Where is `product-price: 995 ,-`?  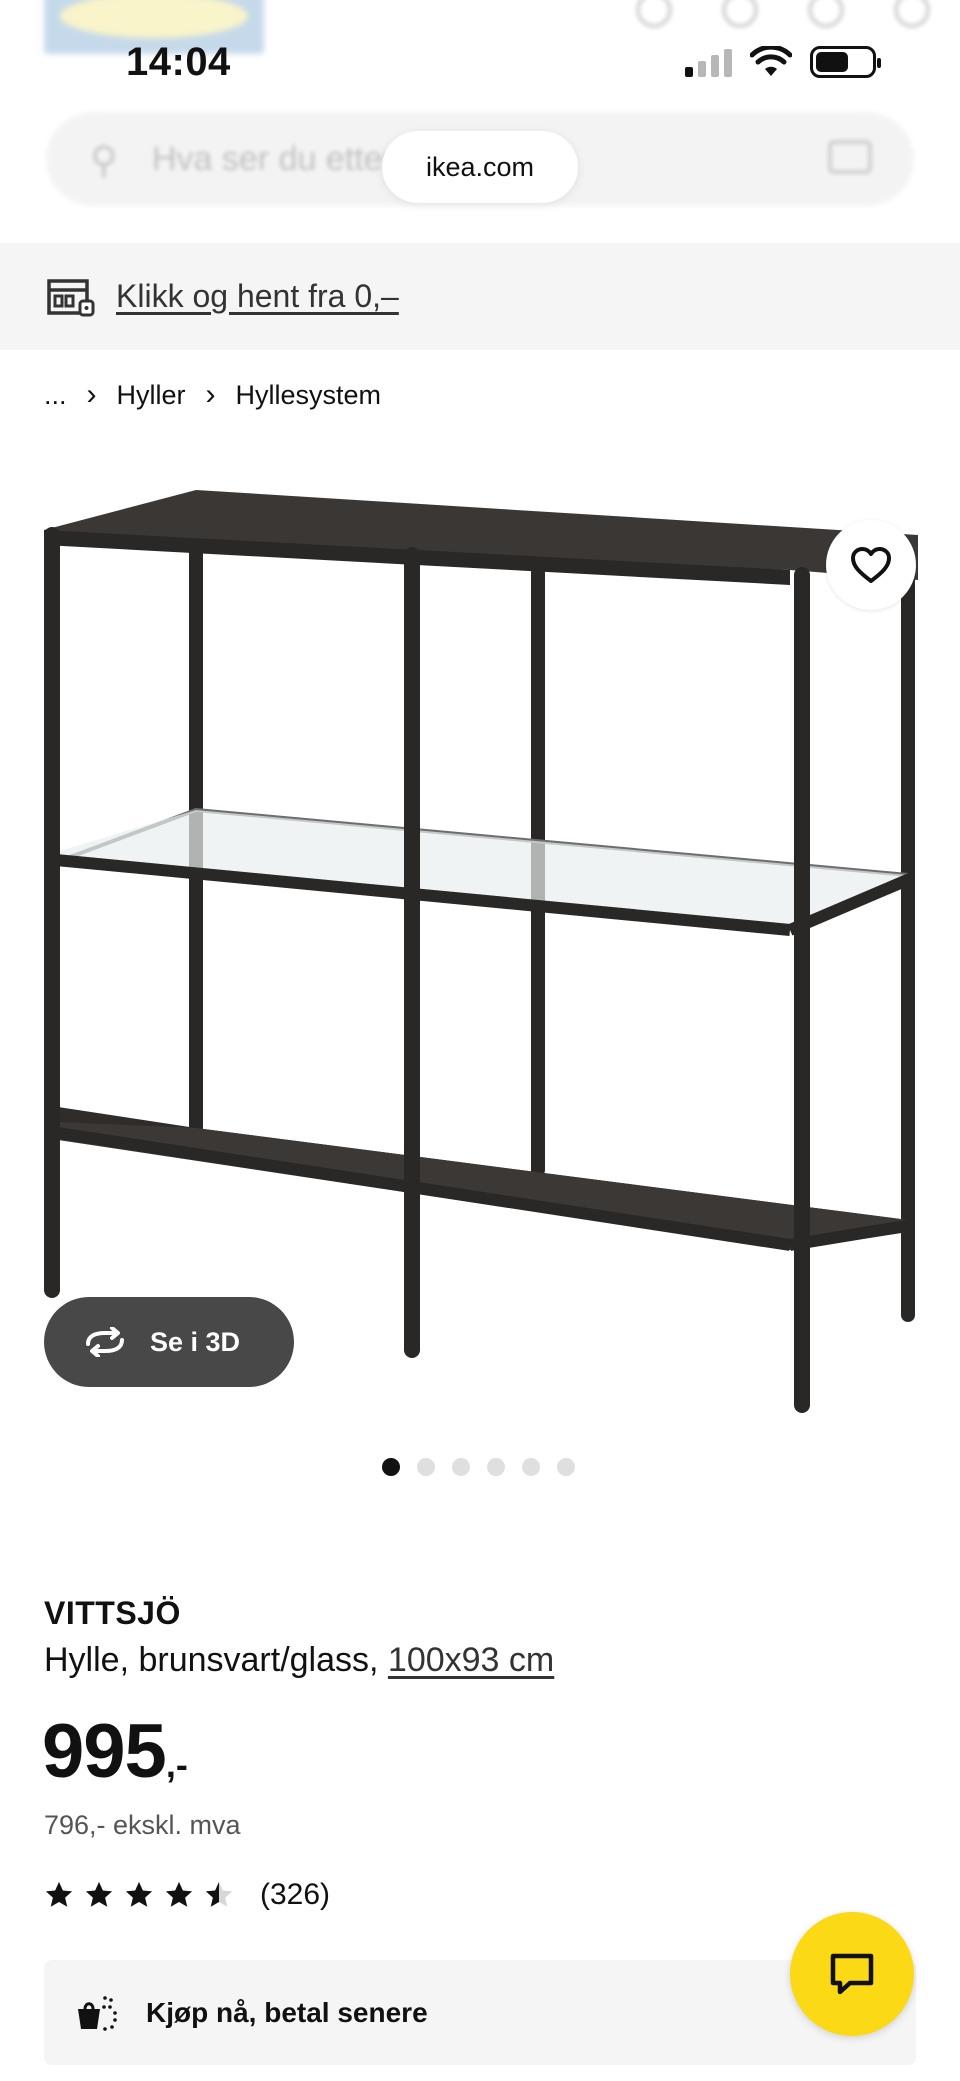
product-price: 995 ,- is located at coordinates (115, 1752).